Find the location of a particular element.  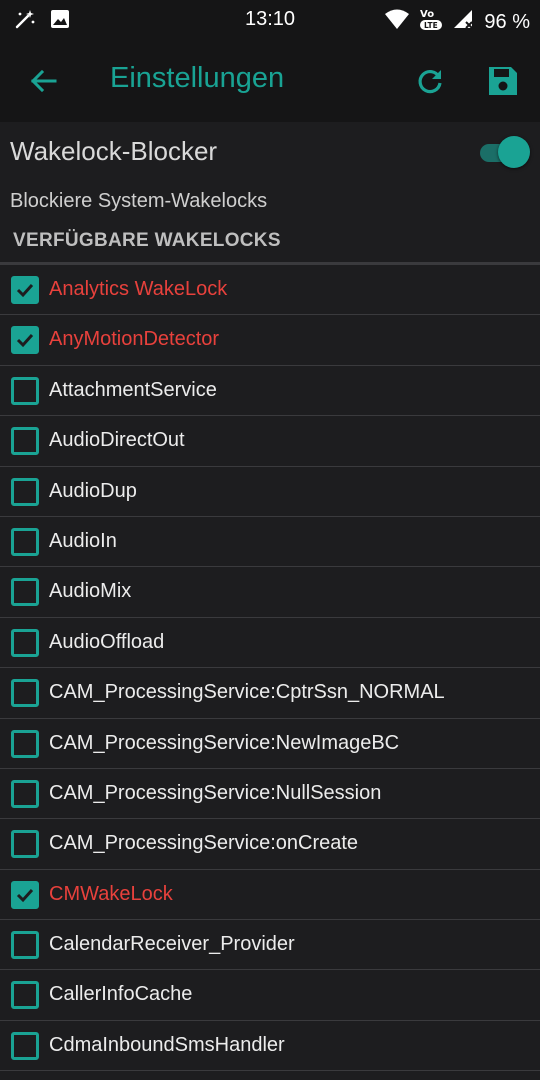

wakelock-label: CdmaInboundSmsHandler is located at coordinates (167, 1044).